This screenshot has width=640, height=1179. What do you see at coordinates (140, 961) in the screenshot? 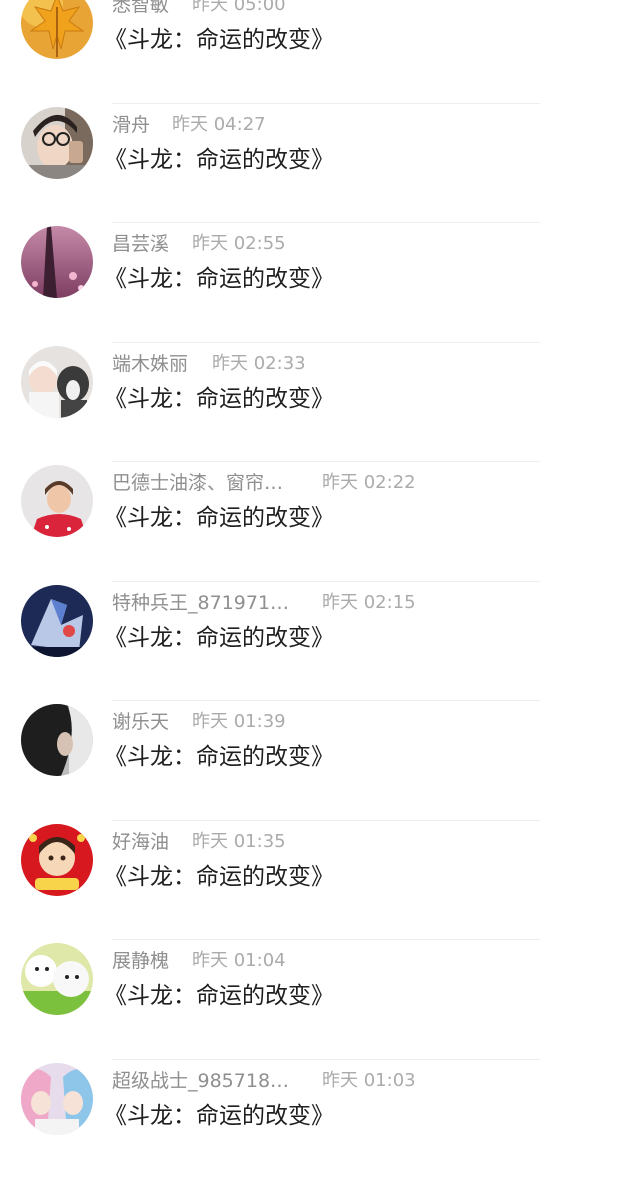
I see `sender-name: 展静槐` at bounding box center [140, 961].